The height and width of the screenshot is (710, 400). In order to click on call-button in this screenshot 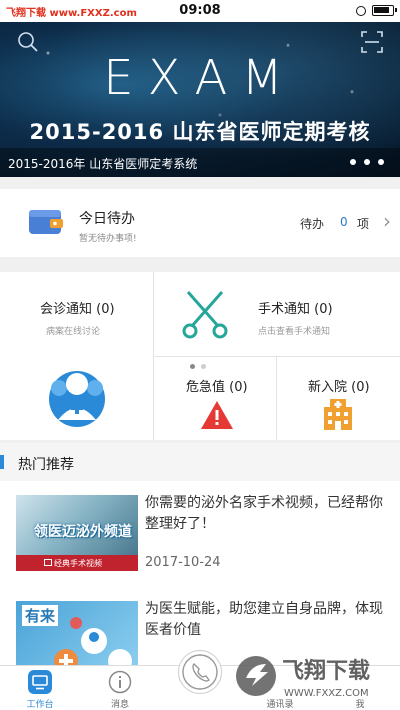, I will do `click(200, 672)`.